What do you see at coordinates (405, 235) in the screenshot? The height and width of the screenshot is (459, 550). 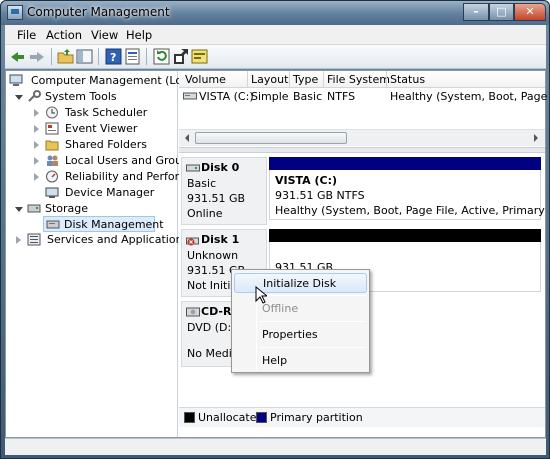 I see `unallocated-bar` at bounding box center [405, 235].